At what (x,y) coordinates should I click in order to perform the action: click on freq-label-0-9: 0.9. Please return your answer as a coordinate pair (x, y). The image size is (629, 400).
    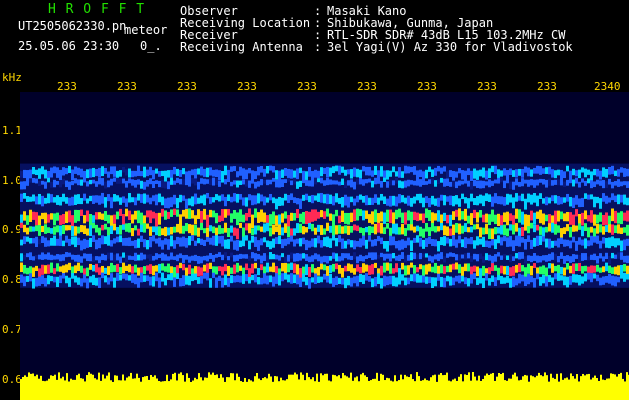
    Looking at the image, I should click on (12, 229).